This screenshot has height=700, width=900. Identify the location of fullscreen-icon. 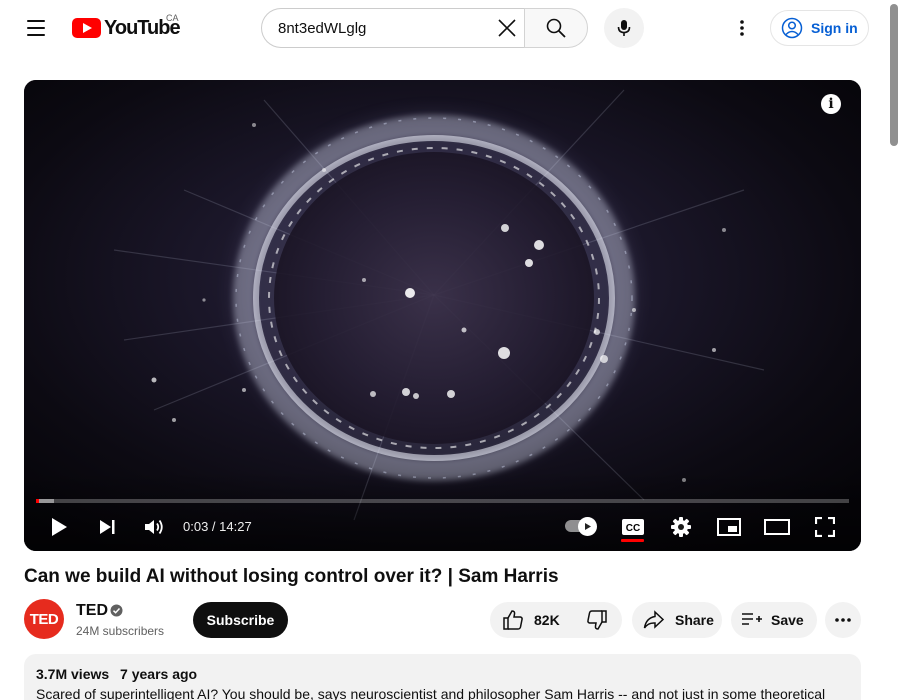
(825, 527).